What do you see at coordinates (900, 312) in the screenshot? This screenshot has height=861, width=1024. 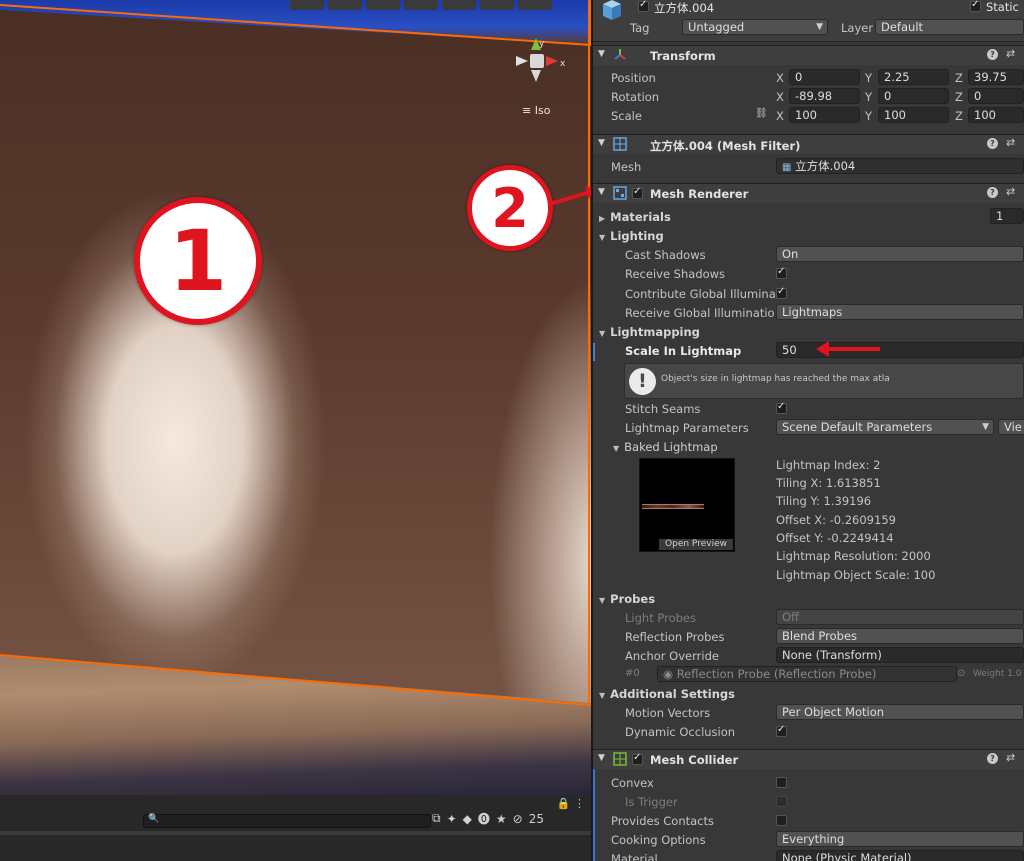 I see `receive-gi-dropdown: Lightmaps` at bounding box center [900, 312].